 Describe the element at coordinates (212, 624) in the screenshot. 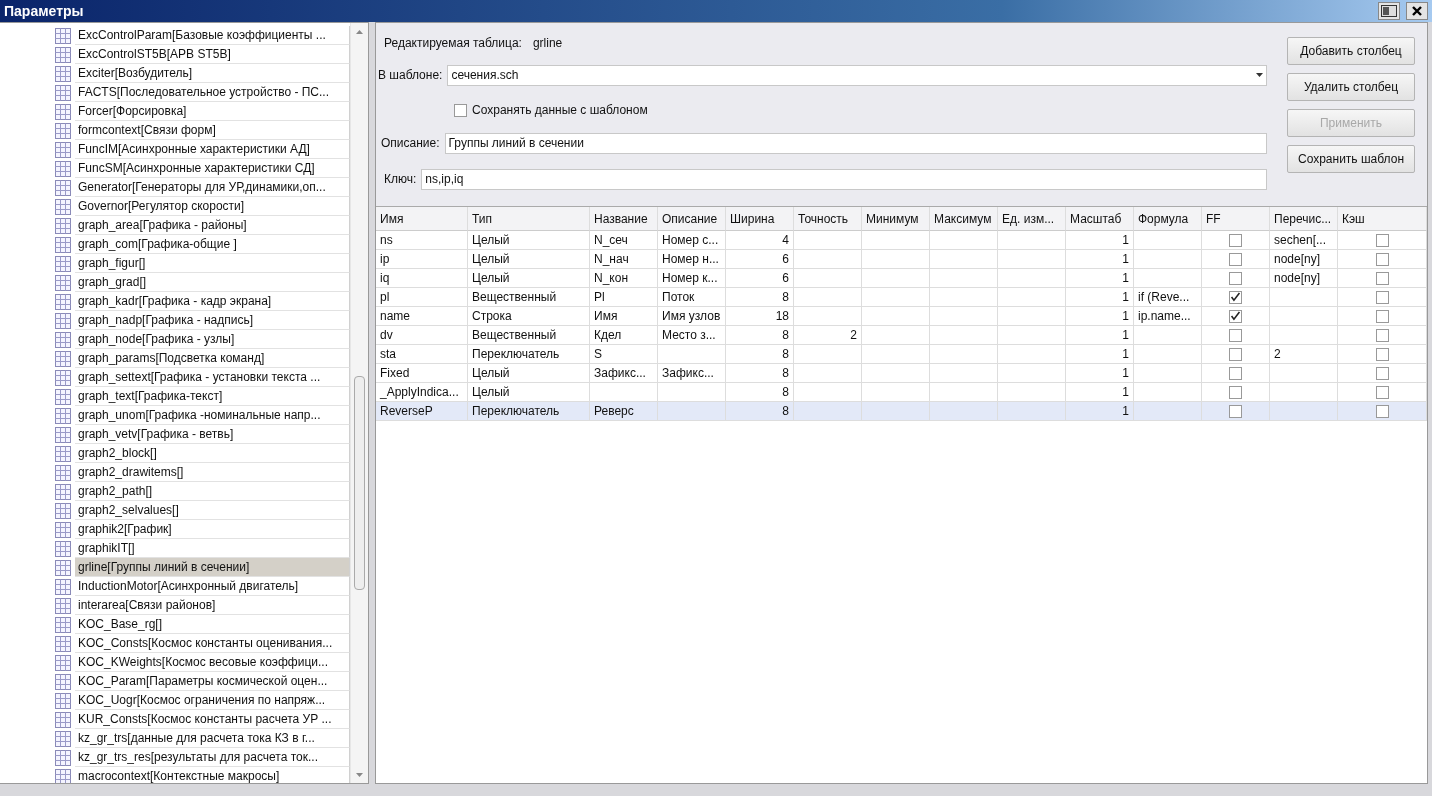

I see `table-list-item: KOC_Base_rg[]` at that location.